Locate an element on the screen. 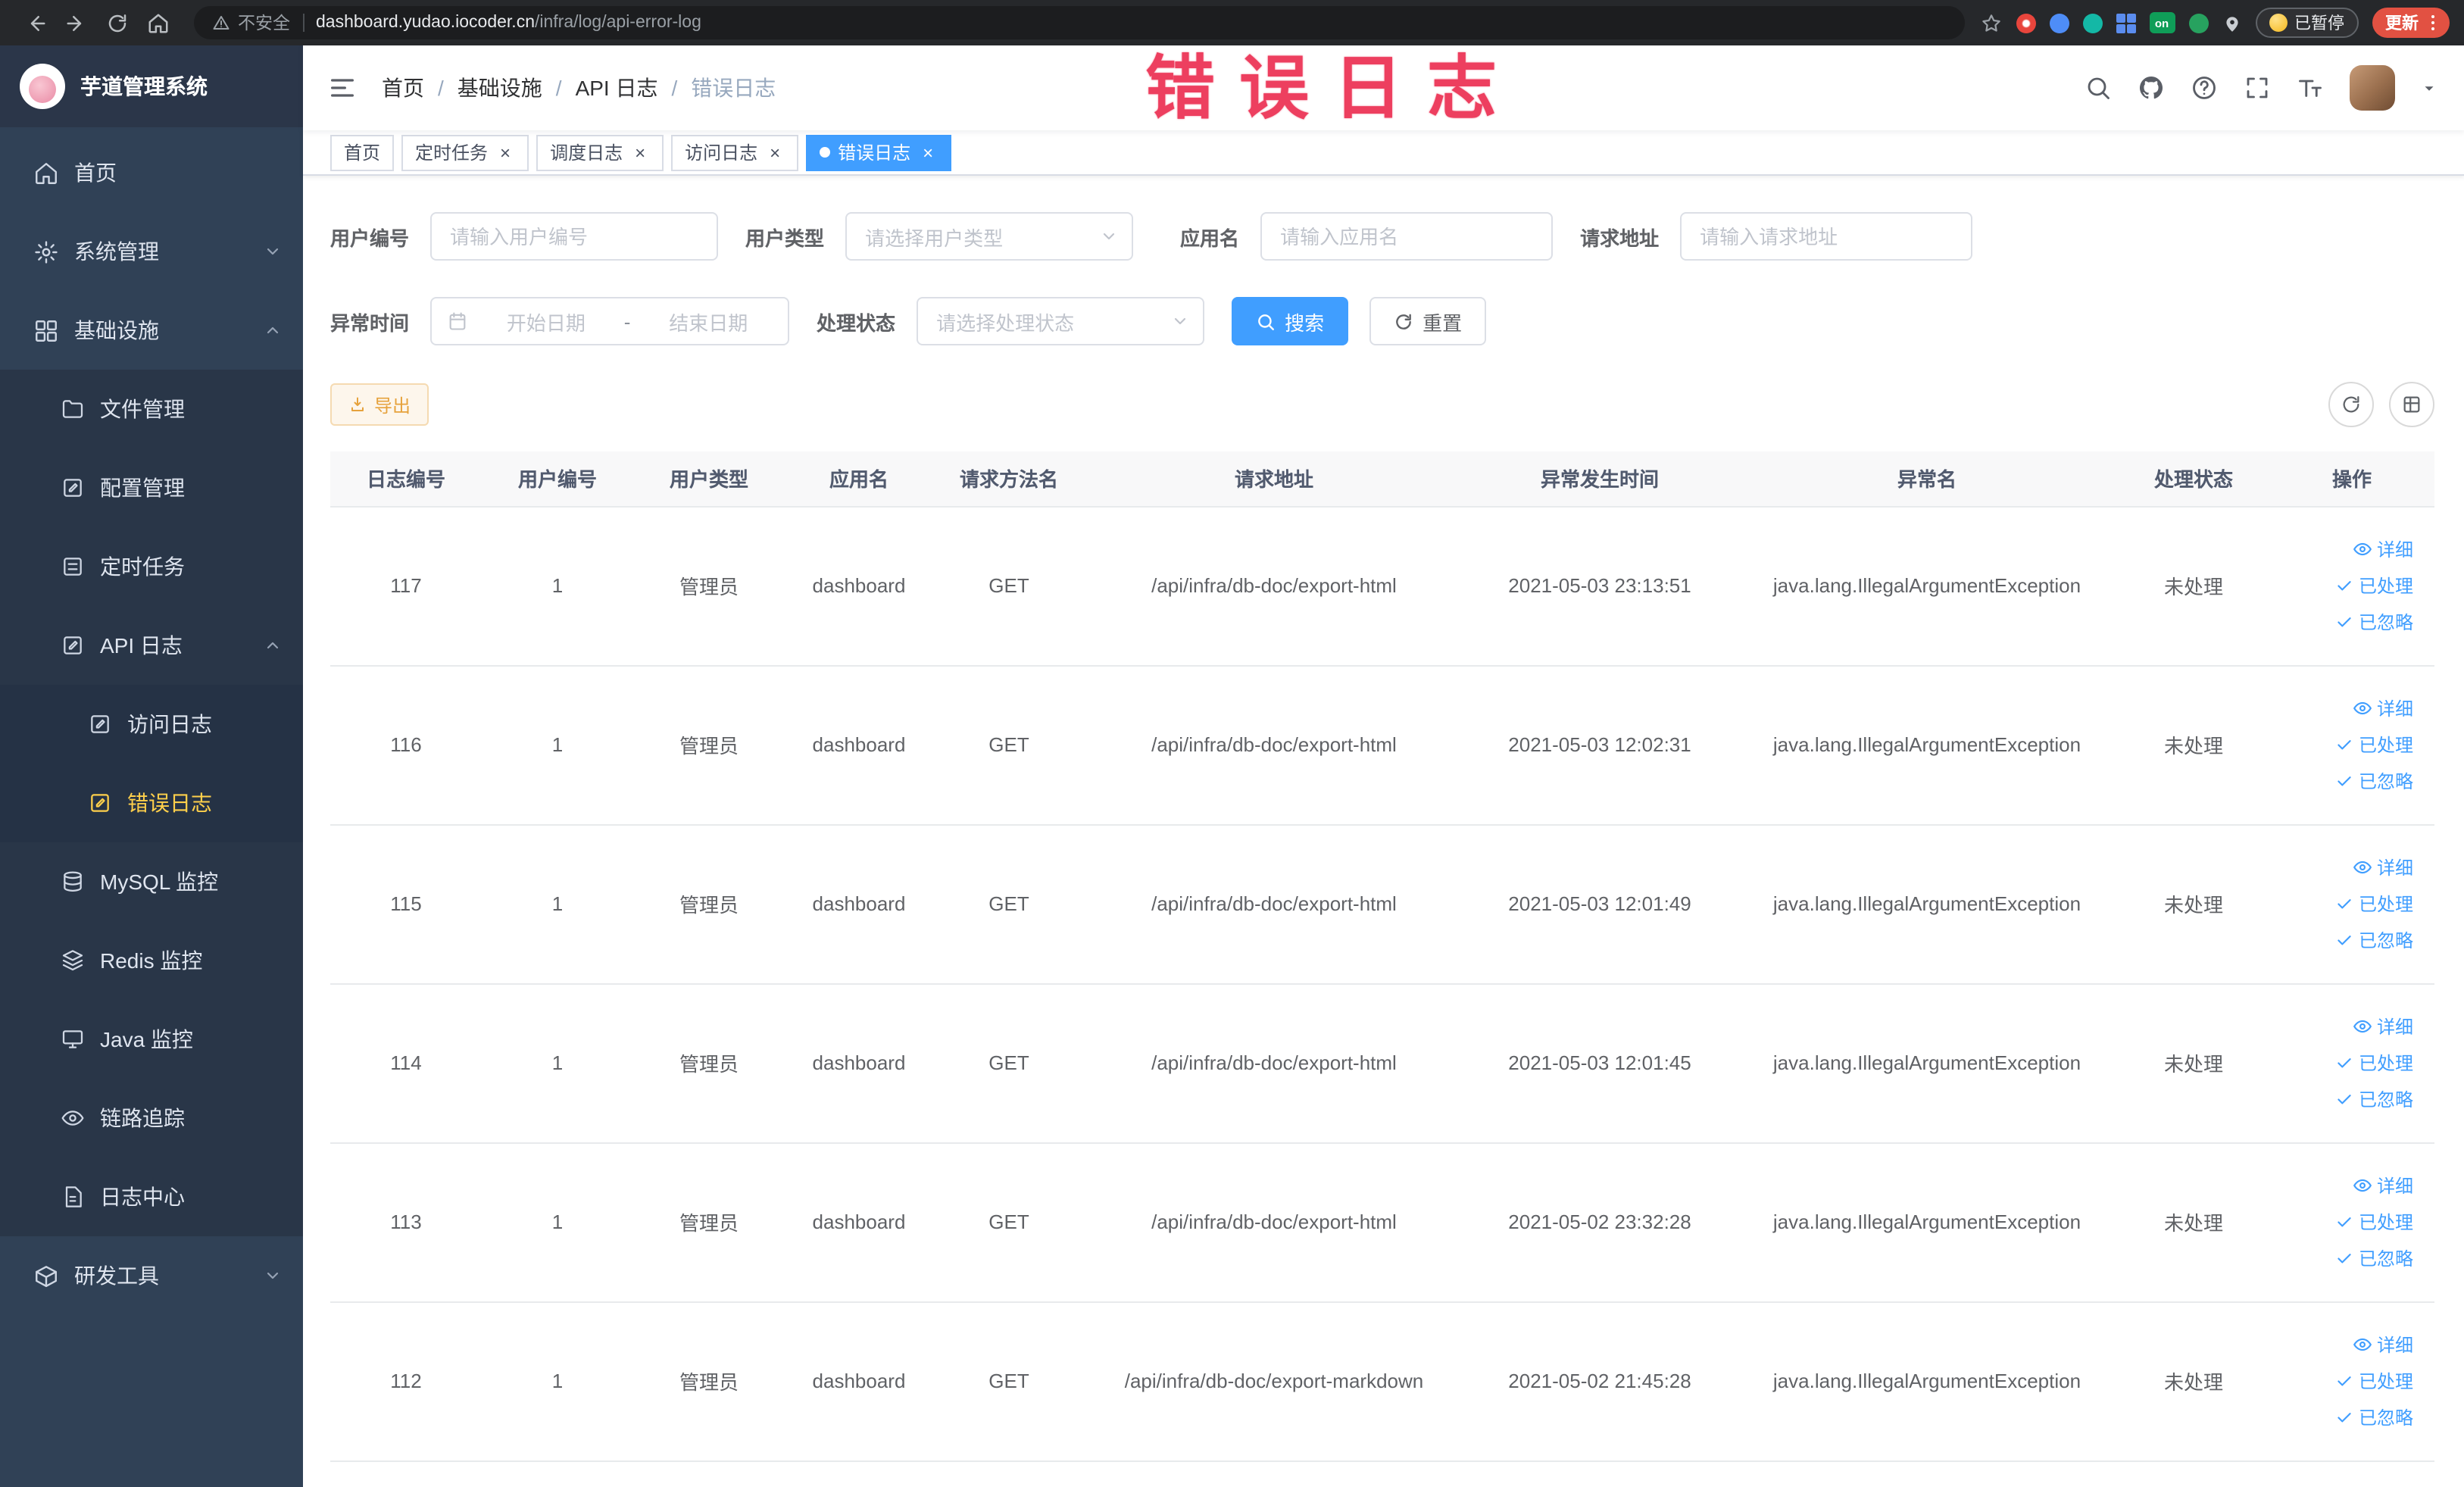  sidebar-item-dev-tools: 研发工具 is located at coordinates (151, 1275).